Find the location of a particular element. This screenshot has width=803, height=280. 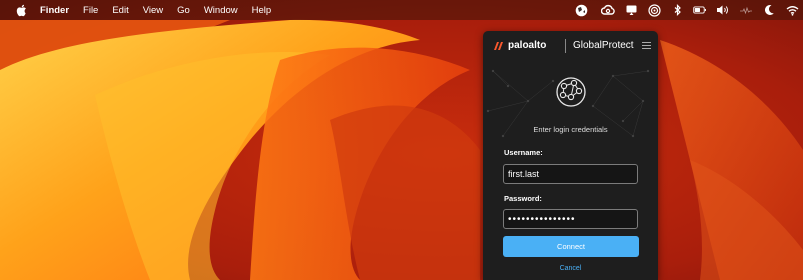

menu-help: Help is located at coordinates (262, 10).